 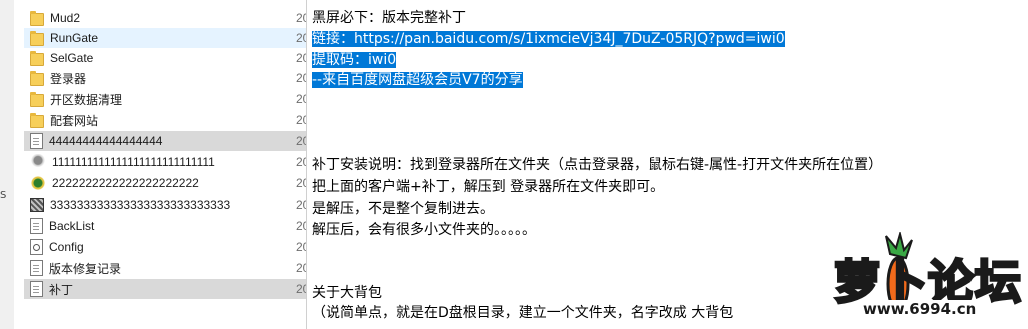 What do you see at coordinates (38, 183) in the screenshot?
I see `game-app-icon` at bounding box center [38, 183].